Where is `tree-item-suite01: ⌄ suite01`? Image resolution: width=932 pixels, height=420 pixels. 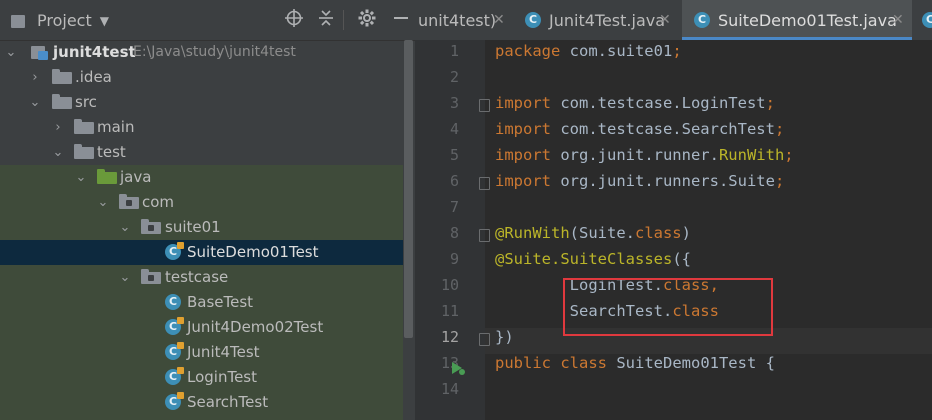
tree-item-suite01: ⌄ suite01 is located at coordinates (201, 227).